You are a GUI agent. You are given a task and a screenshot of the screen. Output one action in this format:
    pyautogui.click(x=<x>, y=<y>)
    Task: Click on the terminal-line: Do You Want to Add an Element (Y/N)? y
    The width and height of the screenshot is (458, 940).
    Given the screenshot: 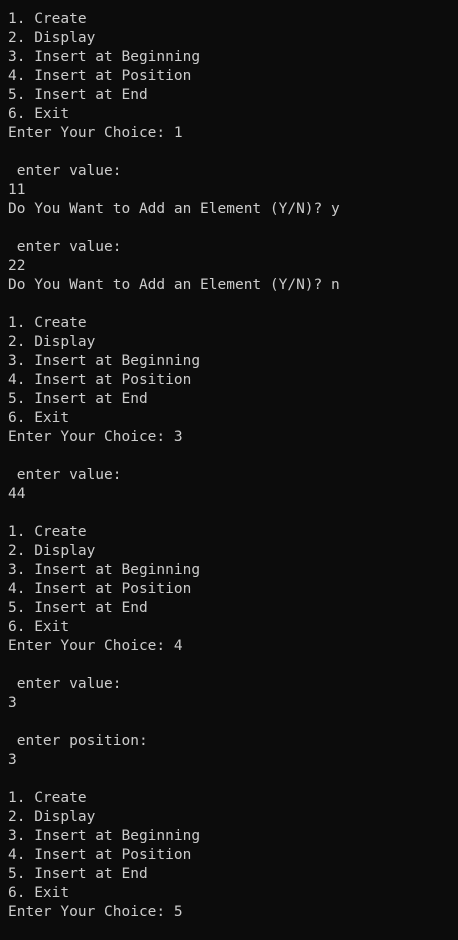 What is the action you would take?
    pyautogui.click(x=174, y=209)
    